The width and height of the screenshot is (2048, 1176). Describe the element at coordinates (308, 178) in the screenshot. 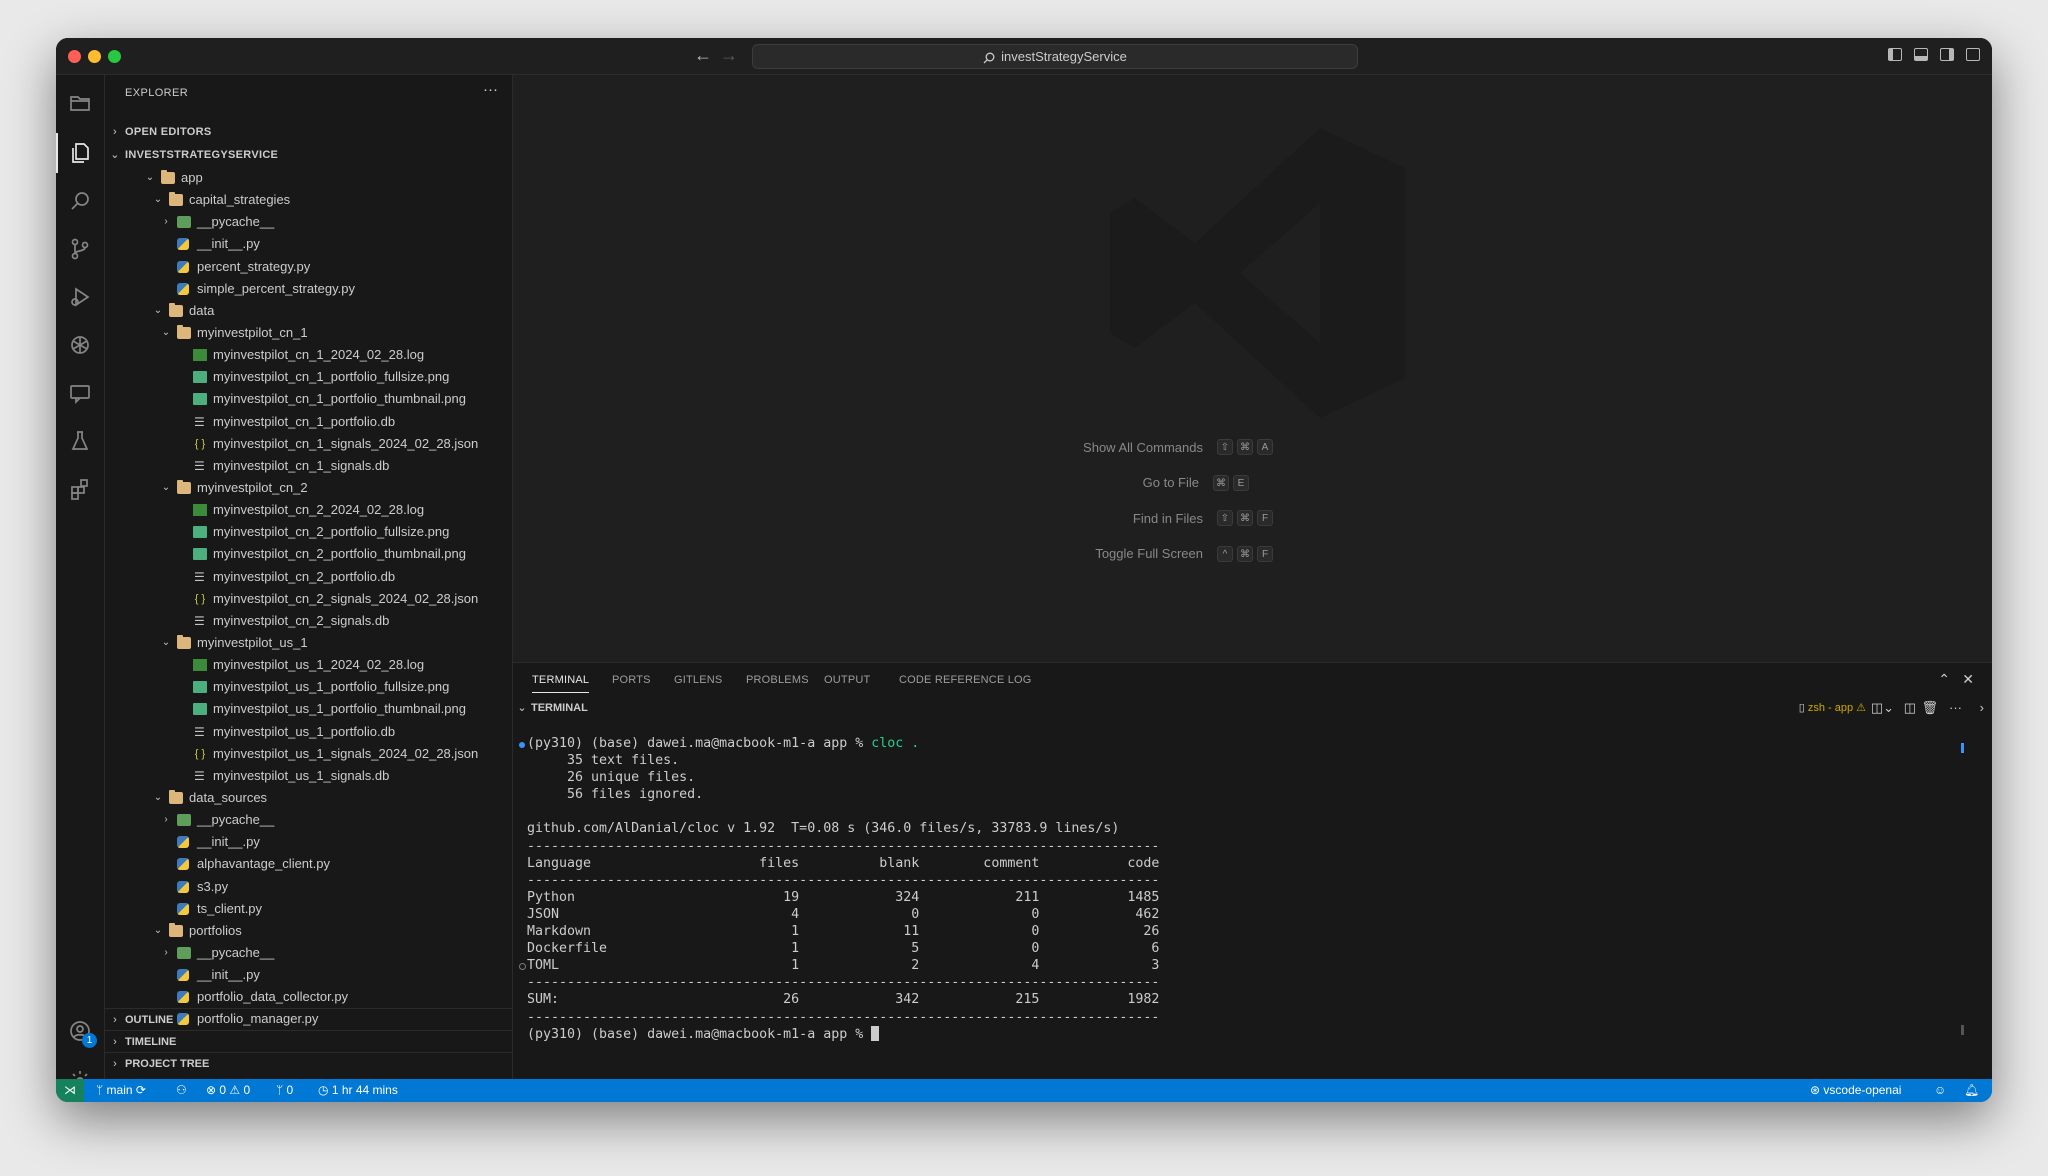

I see `tree-folder: ⌄ app` at that location.